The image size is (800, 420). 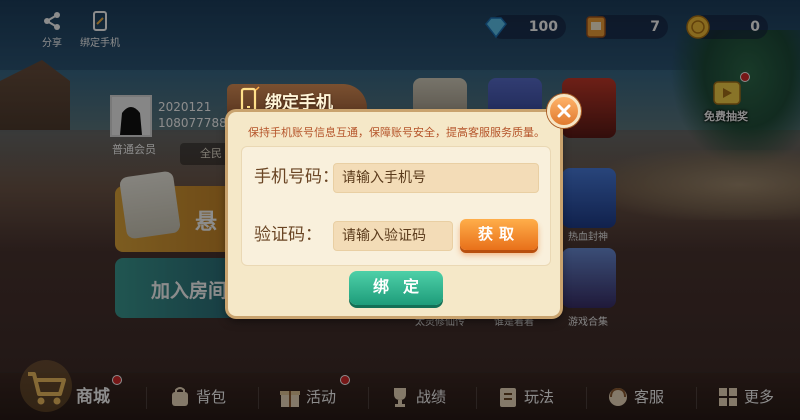 I want to click on dialog-note: 保持手机账号信息互通，保障账号安全，提高客服服务质量。, so click(x=396, y=132).